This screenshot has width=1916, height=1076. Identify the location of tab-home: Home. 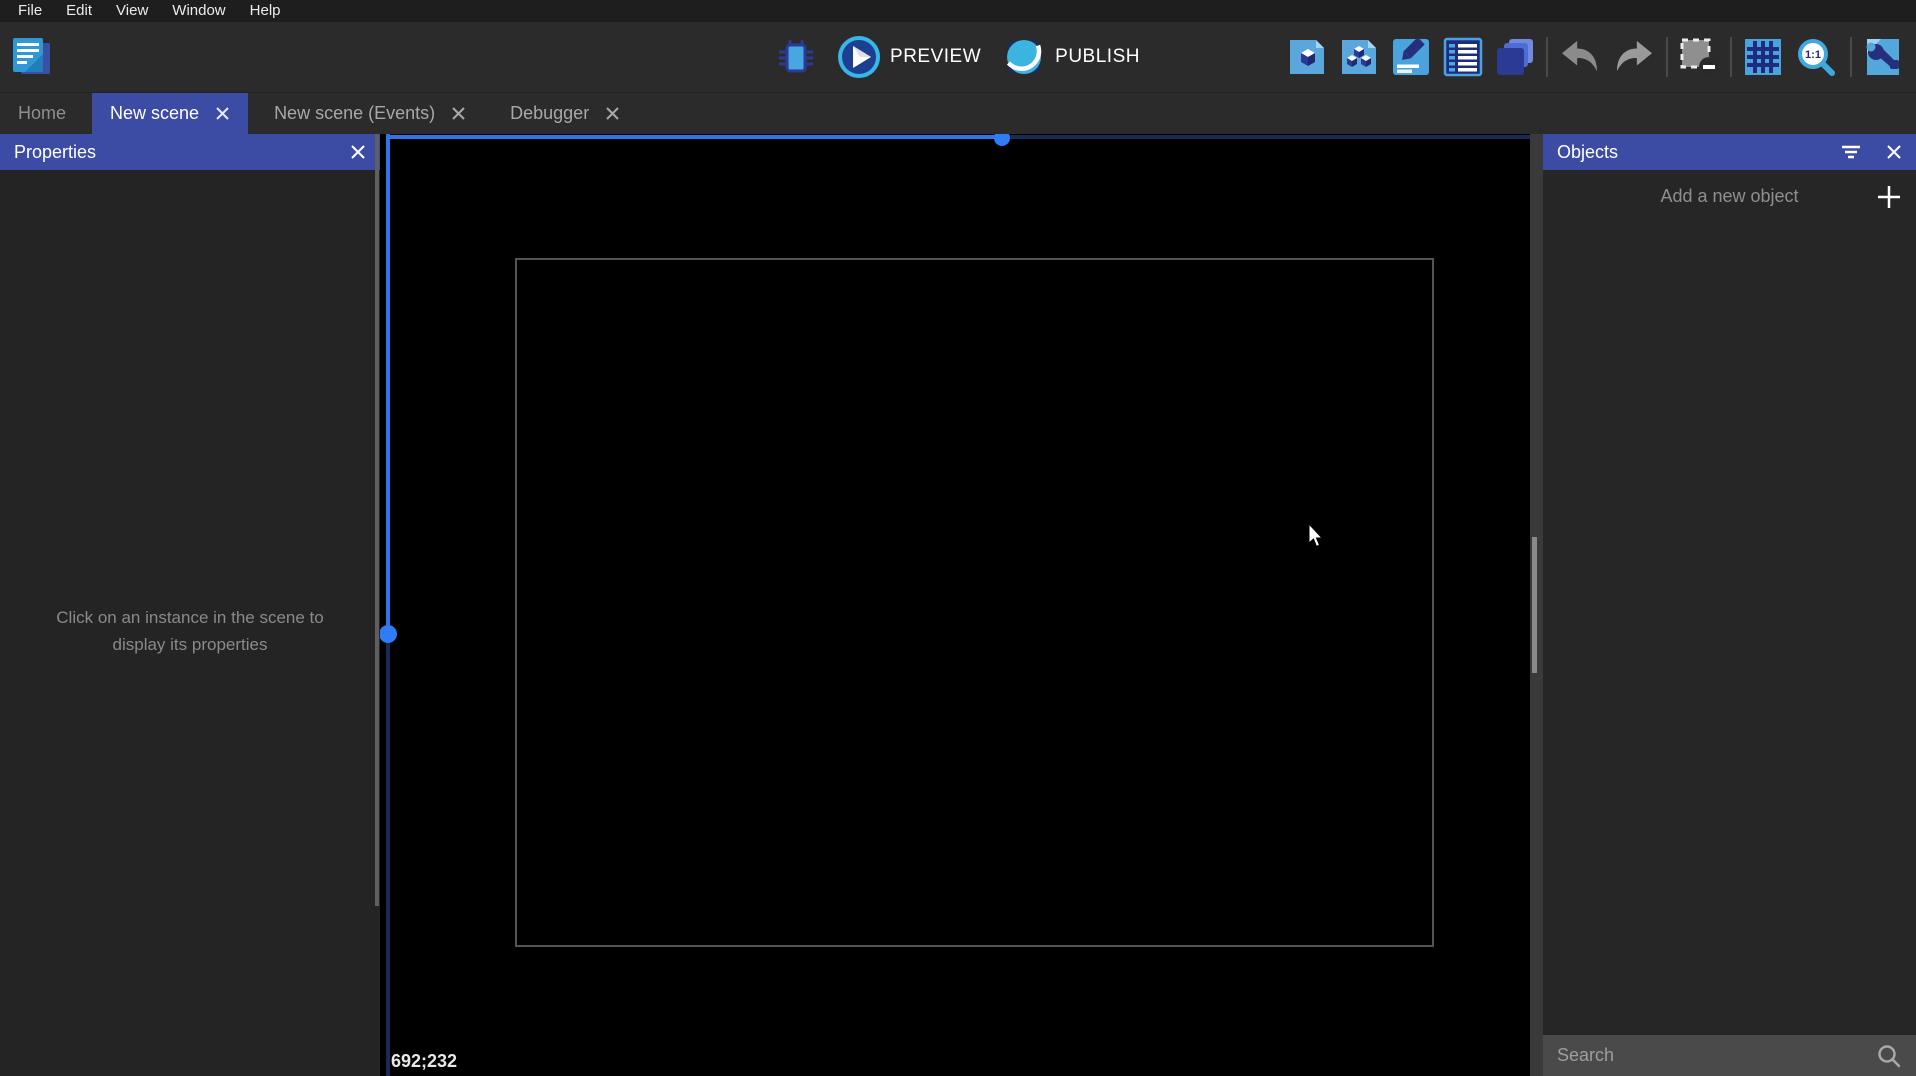
(42, 113).